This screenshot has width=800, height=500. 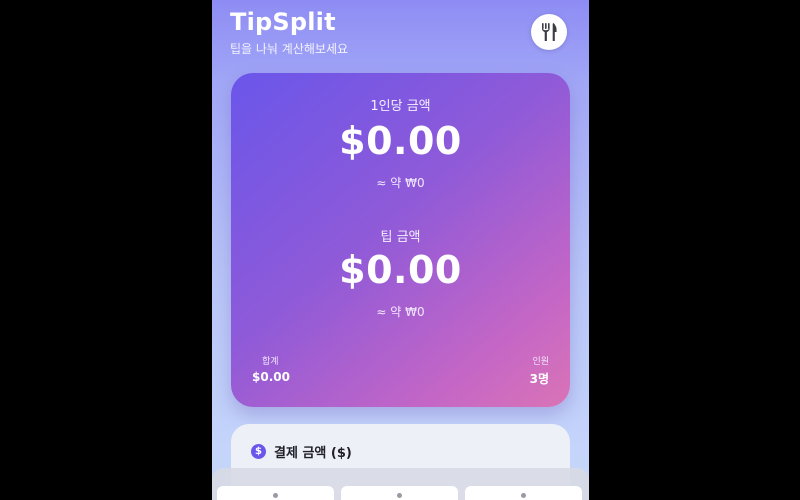 I want to click on tip-amount: $0.00, so click(x=400, y=270).